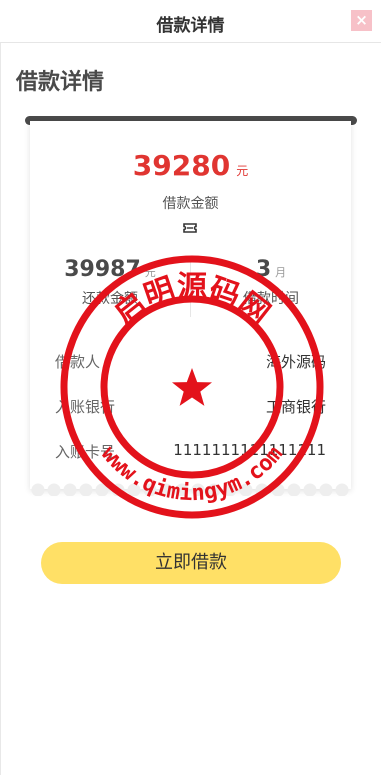 This screenshot has width=381, height=775. What do you see at coordinates (190, 26) in the screenshot?
I see `window-title: 借款详情` at bounding box center [190, 26].